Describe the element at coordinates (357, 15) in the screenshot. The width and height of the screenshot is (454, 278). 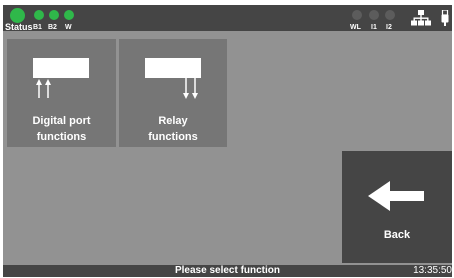
I see `led-wl` at that location.